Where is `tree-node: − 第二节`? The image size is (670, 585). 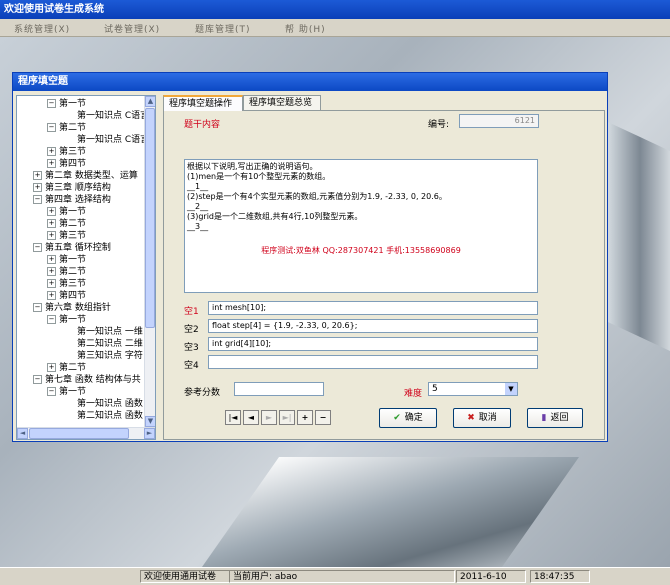
tree-node: − 第二节 is located at coordinates (66, 128).